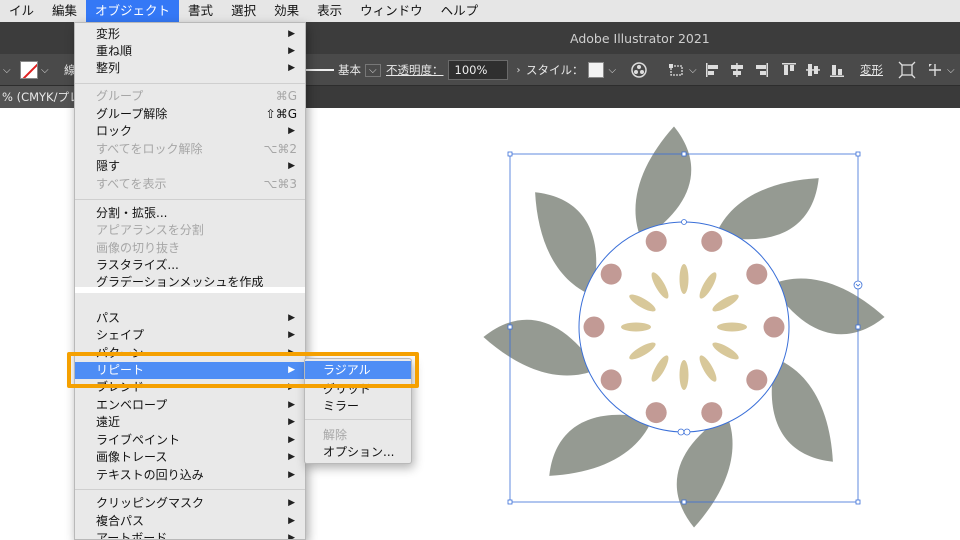 Image resolution: width=960 pixels, height=540 pixels. I want to click on repeat-ring-path, so click(684, 327).